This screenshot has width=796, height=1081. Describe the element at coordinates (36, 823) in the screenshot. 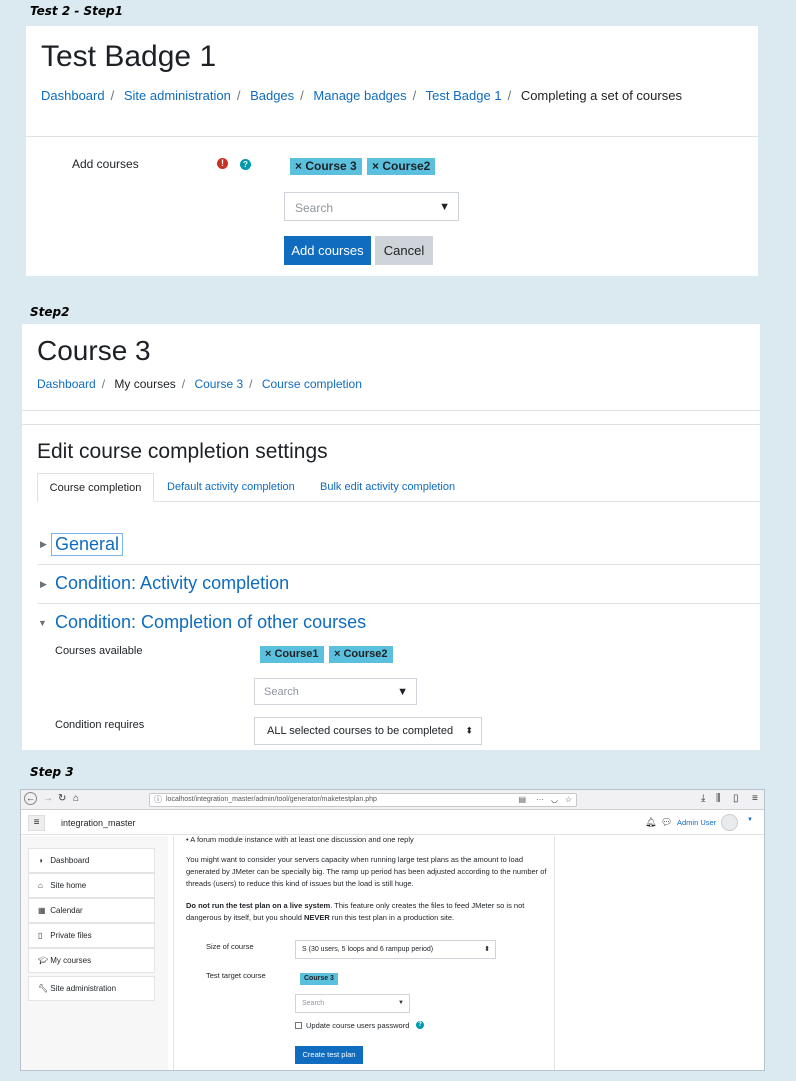

I see `drawer-toggle-button: ≡` at that location.